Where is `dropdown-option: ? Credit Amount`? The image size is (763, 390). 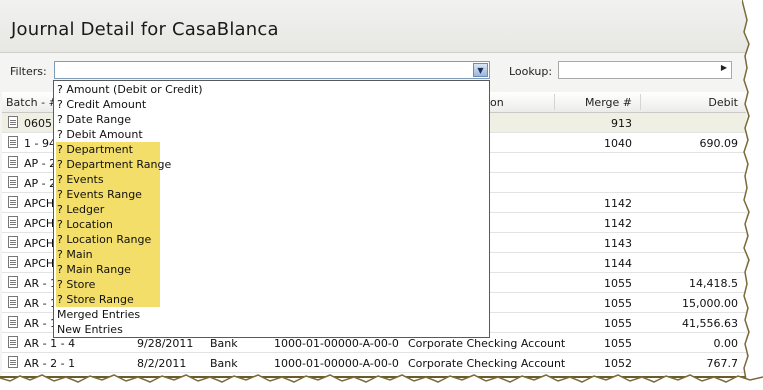 dropdown-option: ? Credit Amount is located at coordinates (101, 104).